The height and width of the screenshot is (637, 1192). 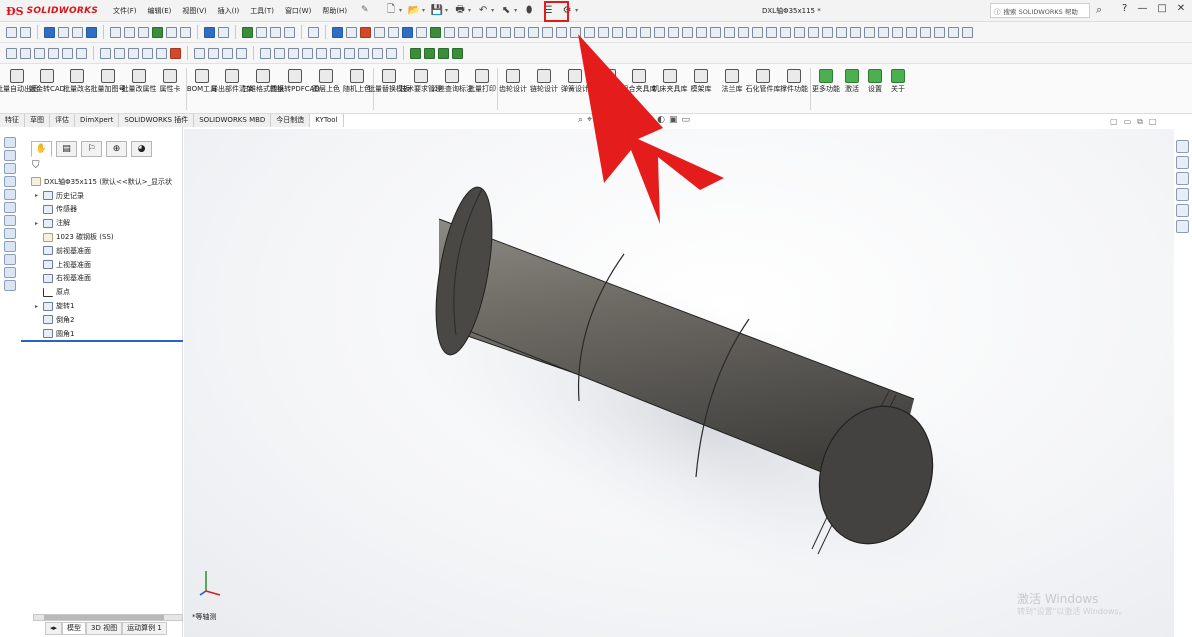 I want to click on tab-features: 特征, so click(x=12, y=120).